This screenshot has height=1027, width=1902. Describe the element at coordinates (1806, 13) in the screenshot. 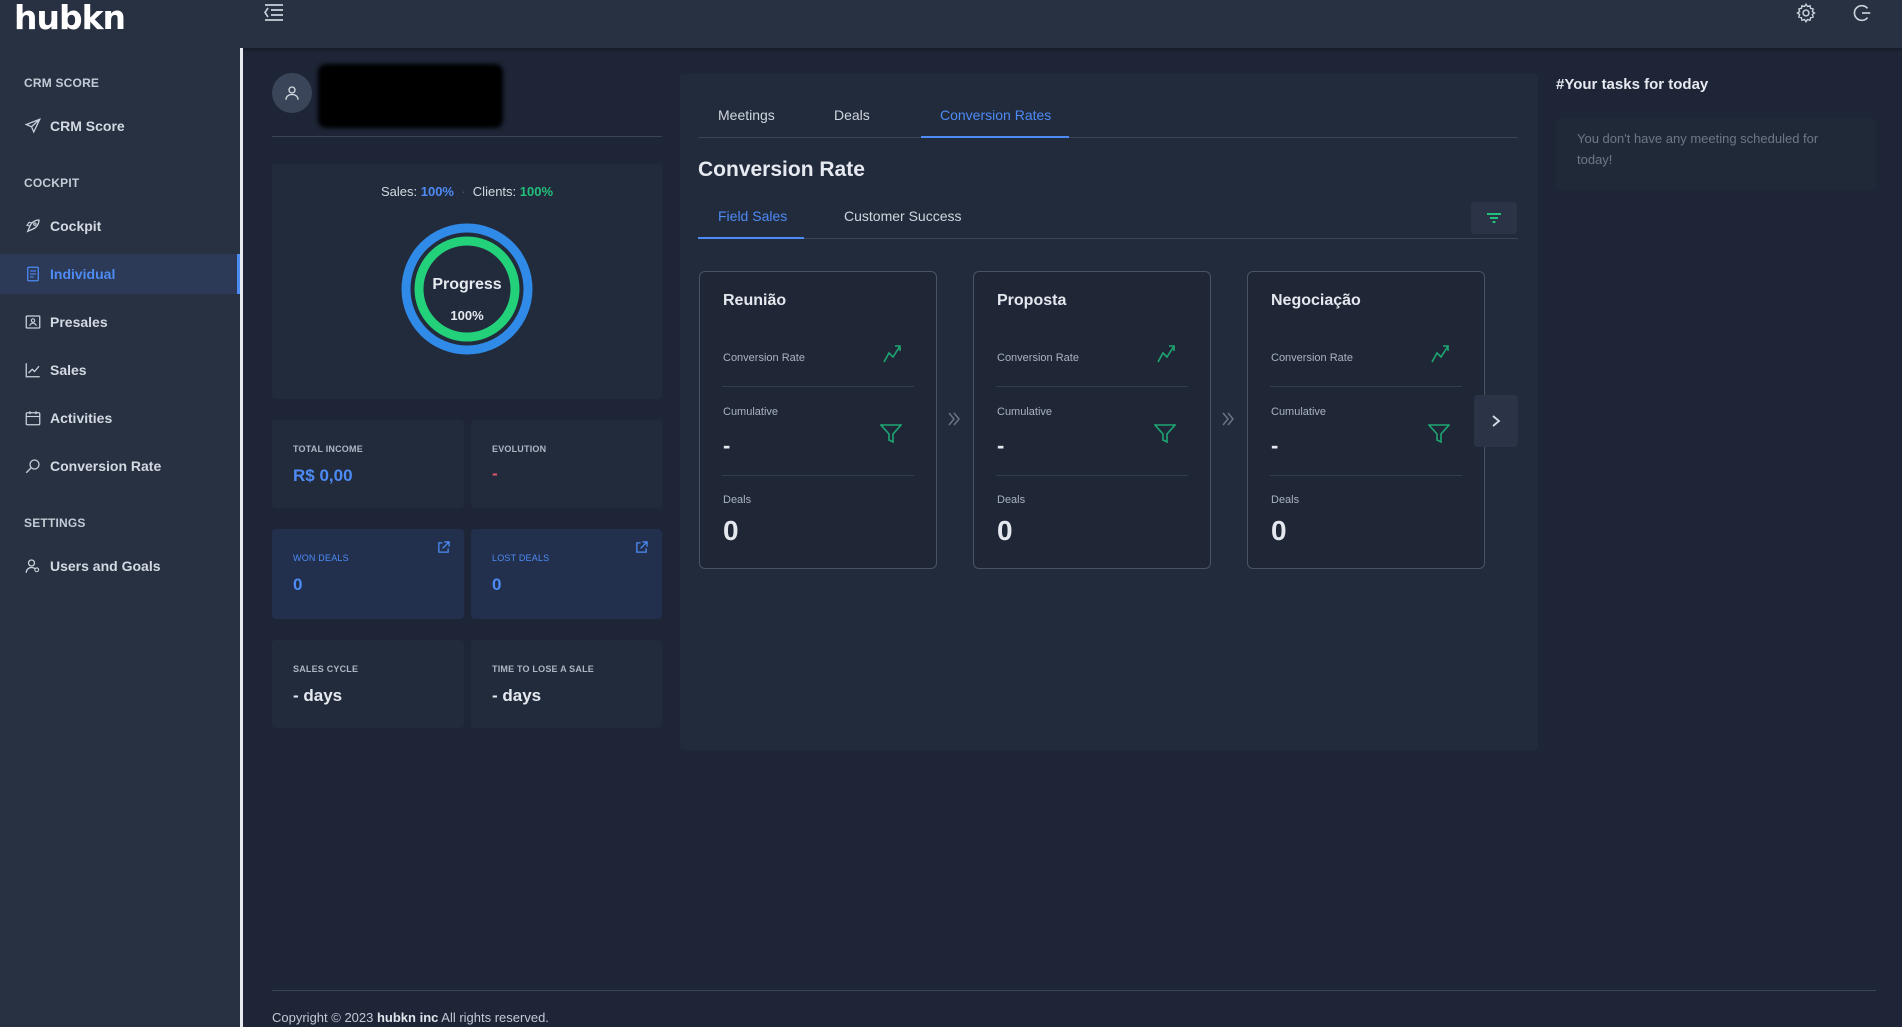

I see `settings-gear-icon` at that location.